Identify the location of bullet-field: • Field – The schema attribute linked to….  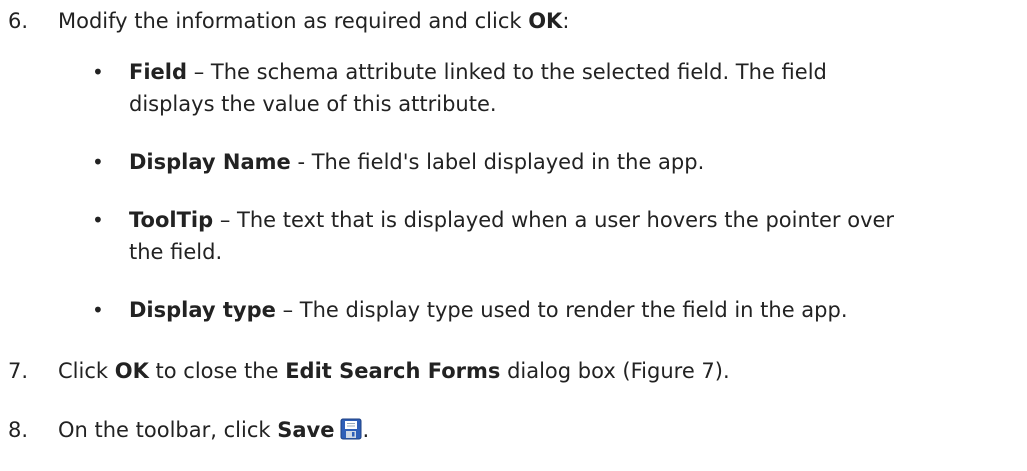
(547, 88).